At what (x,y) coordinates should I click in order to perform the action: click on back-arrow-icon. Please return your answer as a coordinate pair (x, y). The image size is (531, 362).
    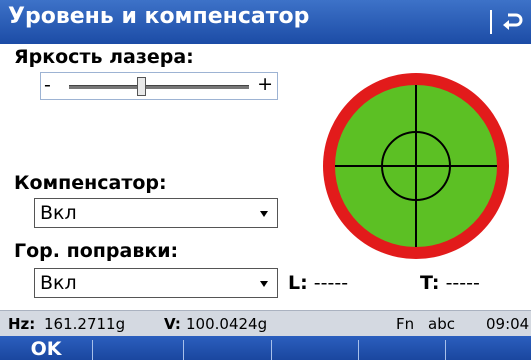
    Looking at the image, I should click on (513, 21).